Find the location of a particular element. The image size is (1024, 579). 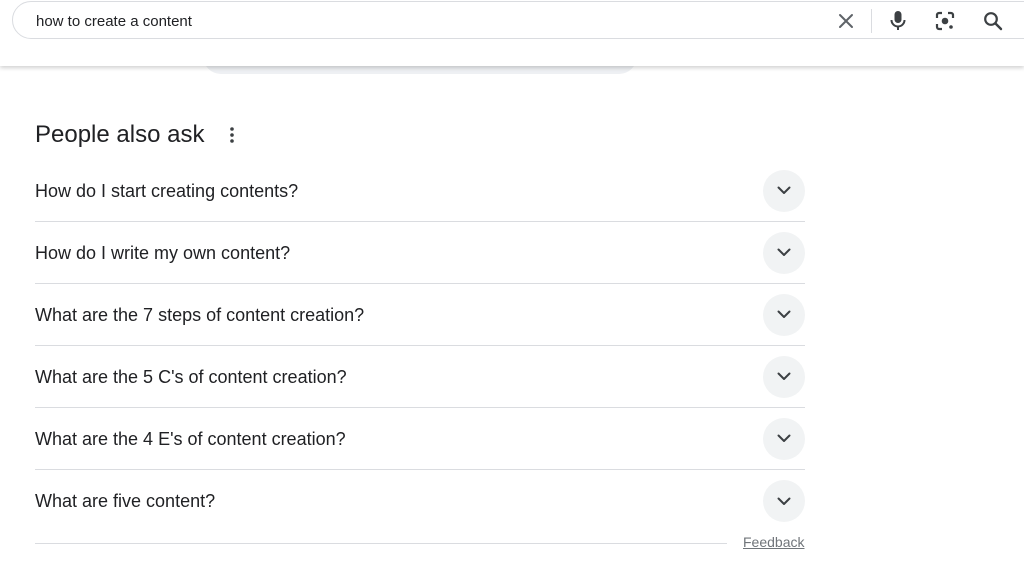

question-text: What are the 5 C's of content creation? is located at coordinates (191, 376).